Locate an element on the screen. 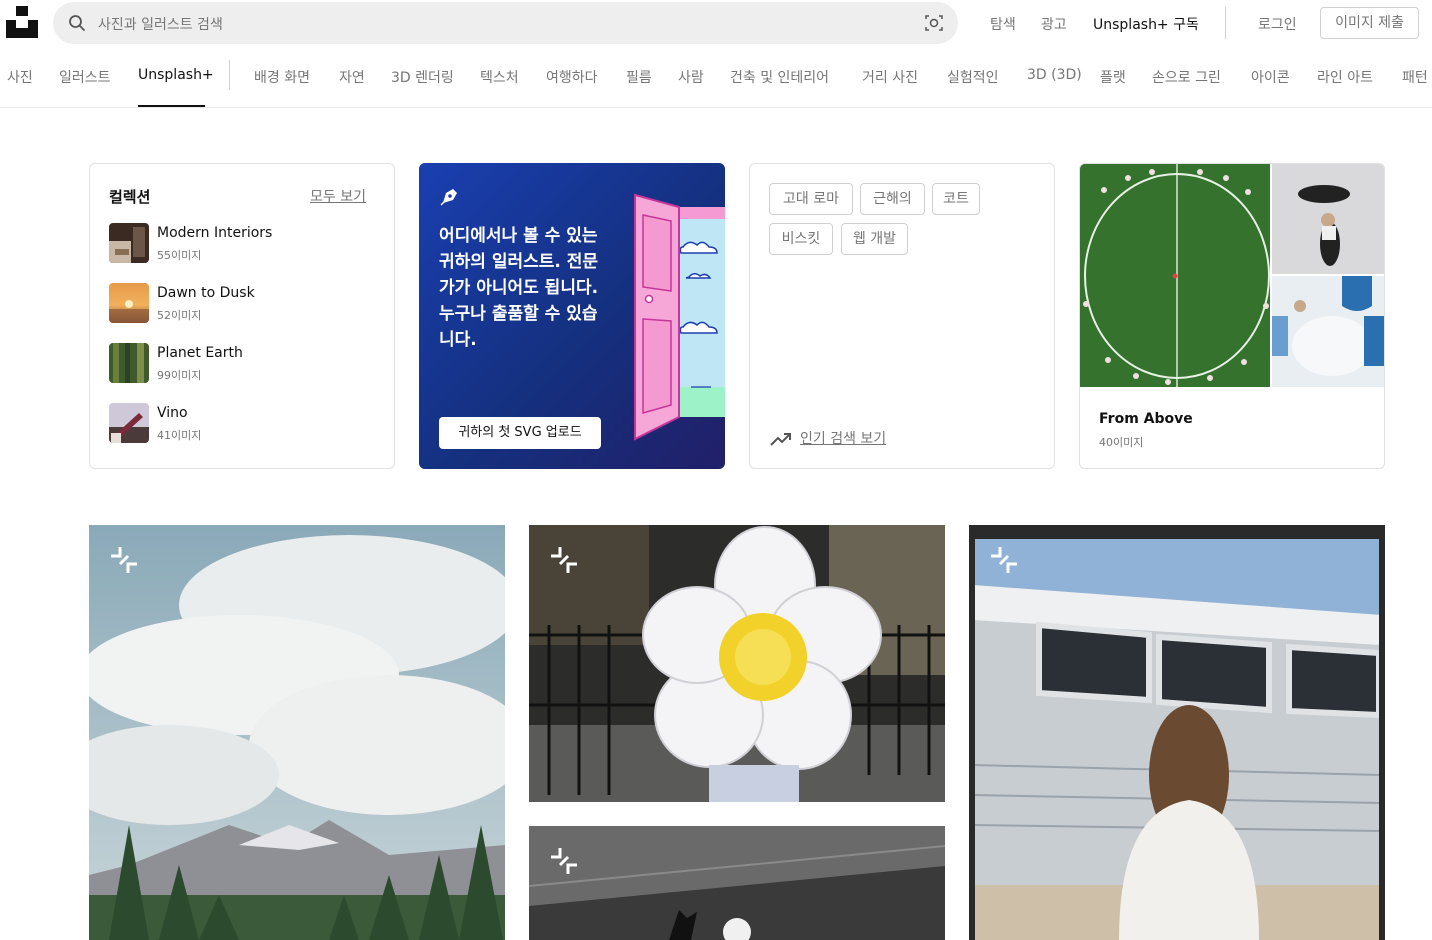 The width and height of the screenshot is (1432, 940). collection-count: 41이미지 is located at coordinates (179, 435).